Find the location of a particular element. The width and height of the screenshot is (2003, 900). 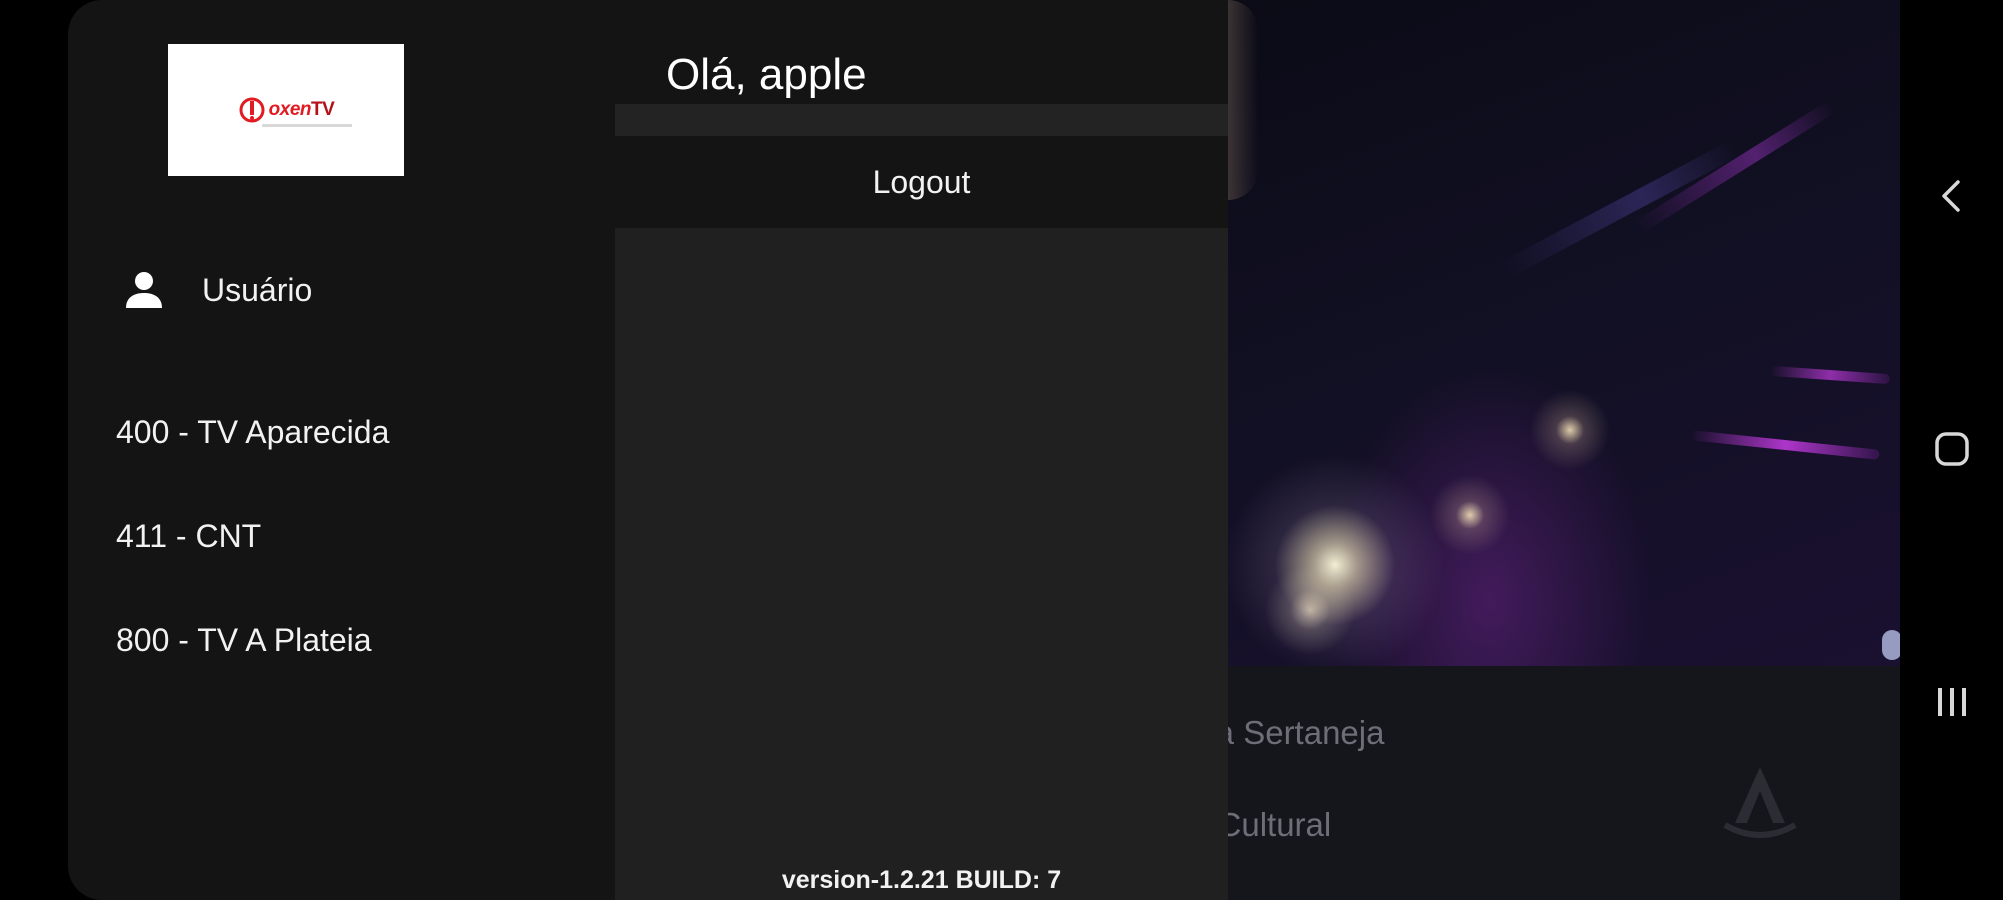

program-list: ida Sertaneja n Cultural is located at coordinates (1545, 783).